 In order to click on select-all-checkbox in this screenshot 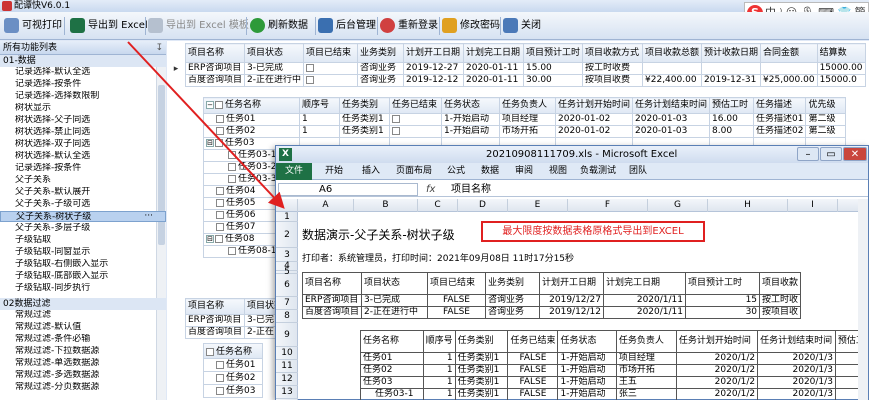, I will do `click(210, 351)`.